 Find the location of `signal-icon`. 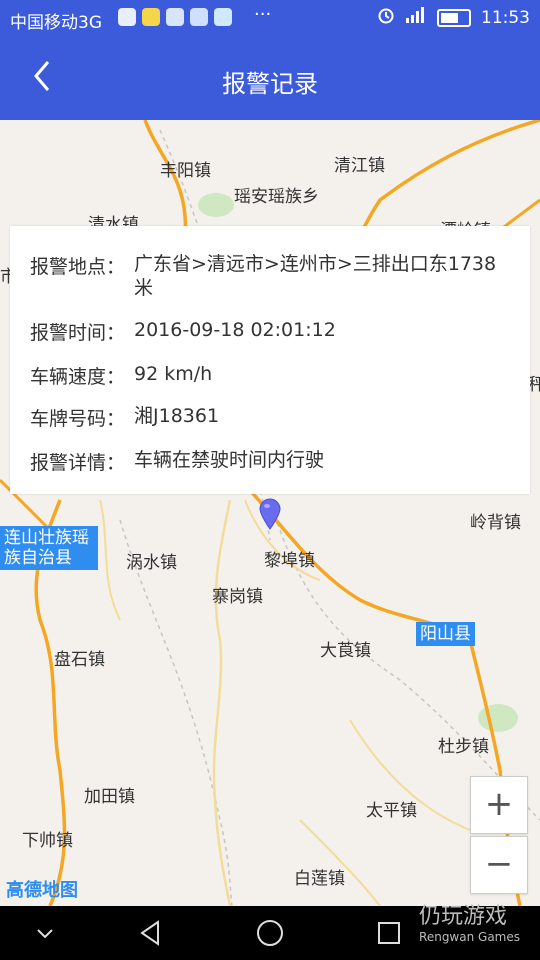

signal-icon is located at coordinates (416, 17).